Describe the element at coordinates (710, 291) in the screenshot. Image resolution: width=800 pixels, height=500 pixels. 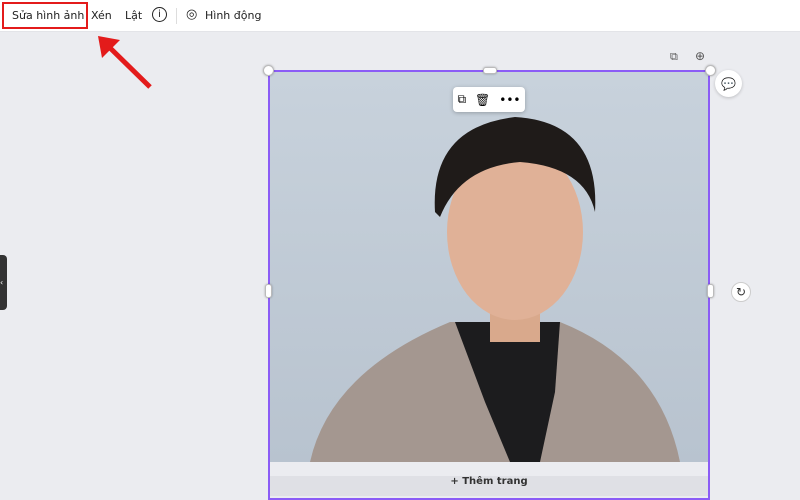
I see `resize-handle-right` at that location.